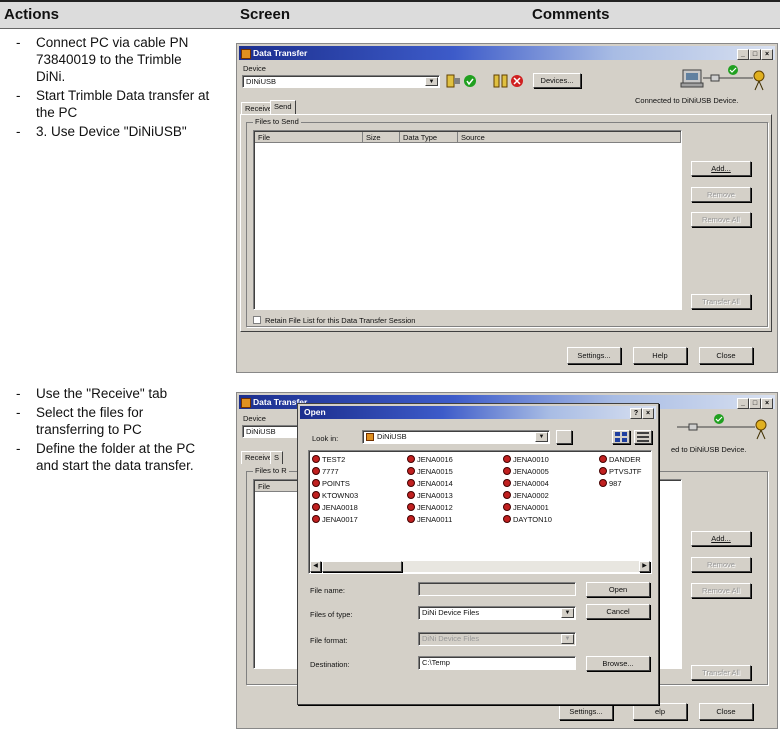 This screenshot has width=780, height=735. I want to click on tab-send: Send, so click(283, 107).